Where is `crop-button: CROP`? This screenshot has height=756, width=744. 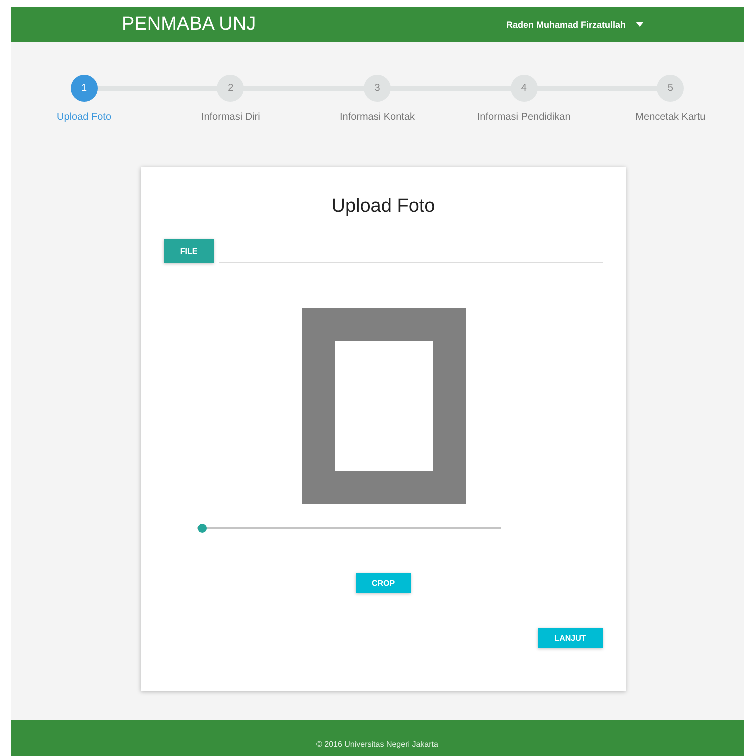 crop-button: CROP is located at coordinates (383, 583).